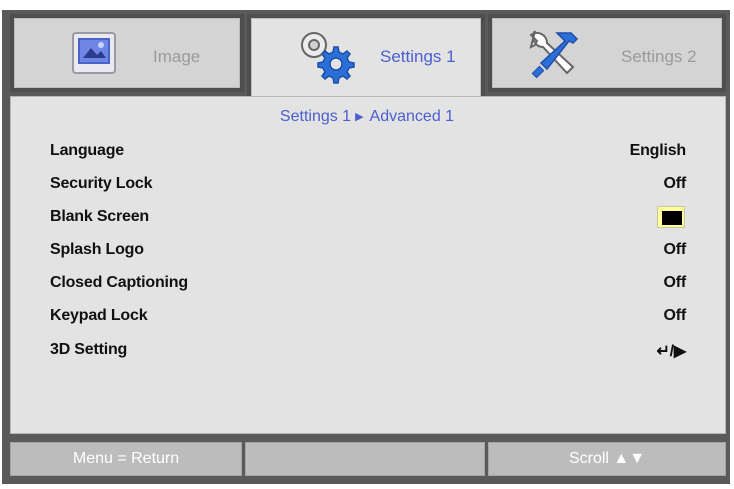  What do you see at coordinates (368, 185) in the screenshot?
I see `menu-item-security-lock: Security Lock Off` at bounding box center [368, 185].